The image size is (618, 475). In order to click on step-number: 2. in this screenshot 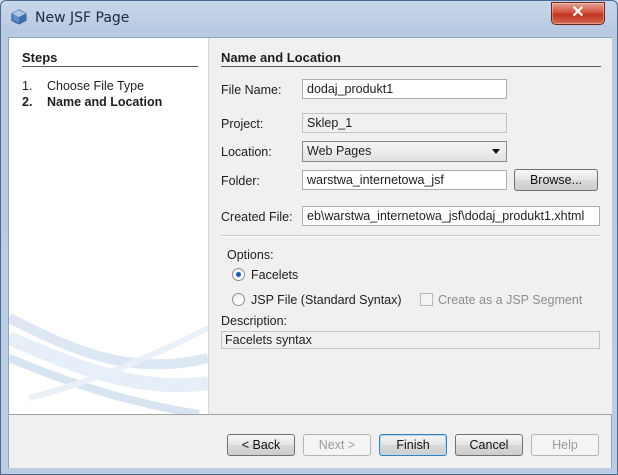, I will do `click(27, 102)`.